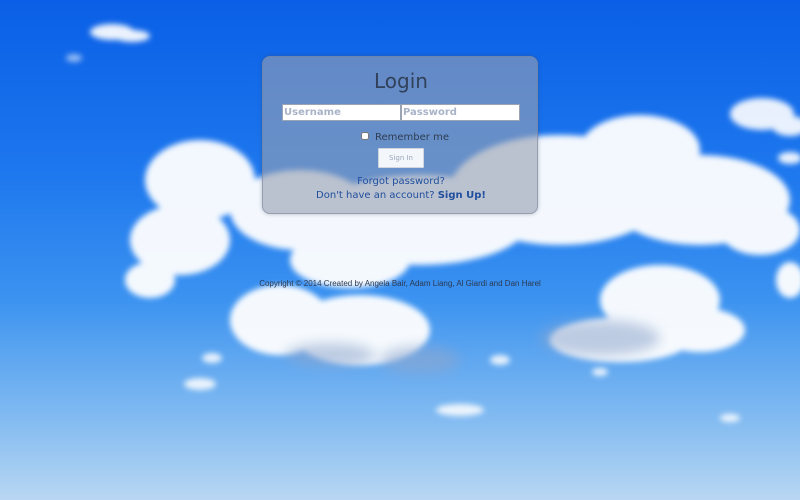 This screenshot has height=500, width=800. Describe the element at coordinates (377, 195) in the screenshot. I see `signup-prompt: Don't have an account?` at that location.